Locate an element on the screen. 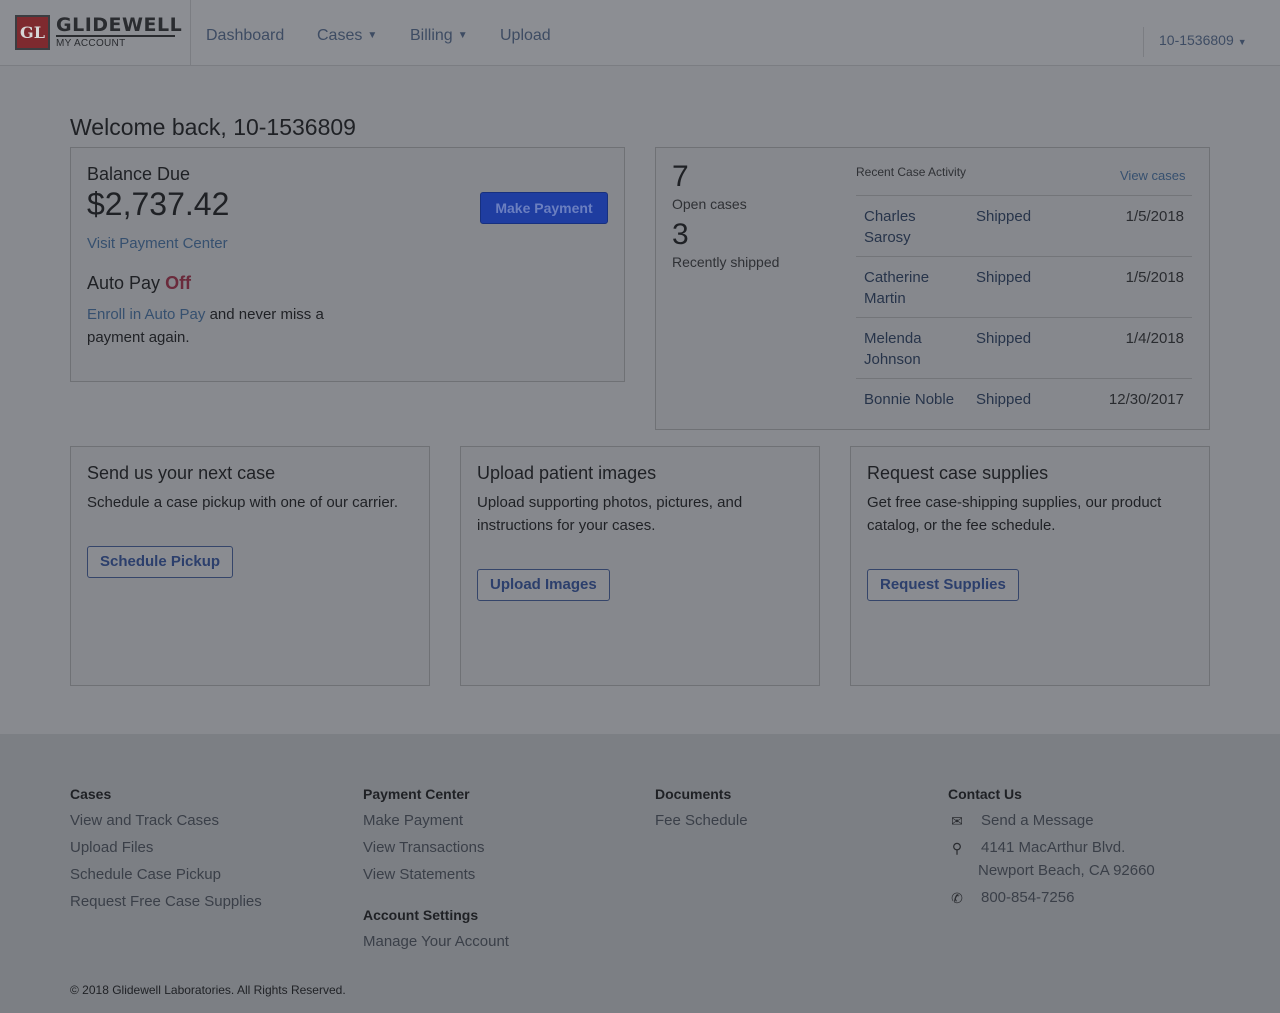  nav-cases: Cases ▼ is located at coordinates (347, 36).